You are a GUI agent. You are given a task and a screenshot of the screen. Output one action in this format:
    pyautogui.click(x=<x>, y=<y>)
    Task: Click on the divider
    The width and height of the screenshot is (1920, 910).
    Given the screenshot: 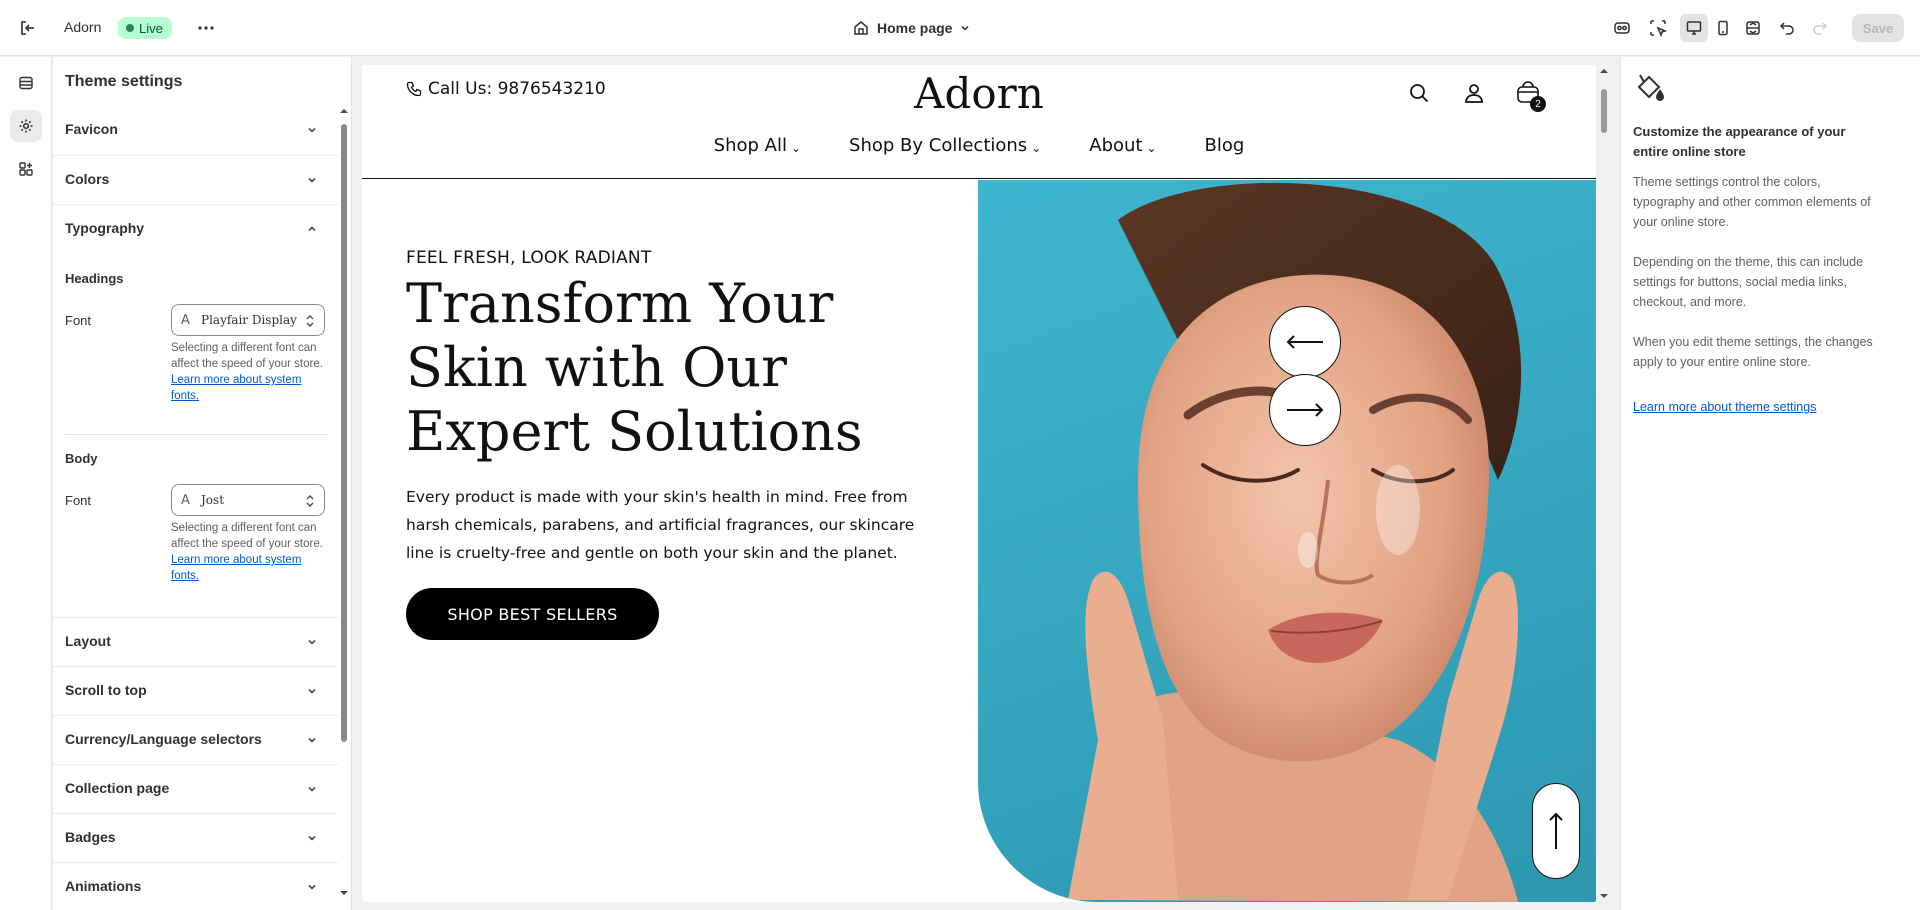 What is the action you would take?
    pyautogui.click(x=196, y=434)
    